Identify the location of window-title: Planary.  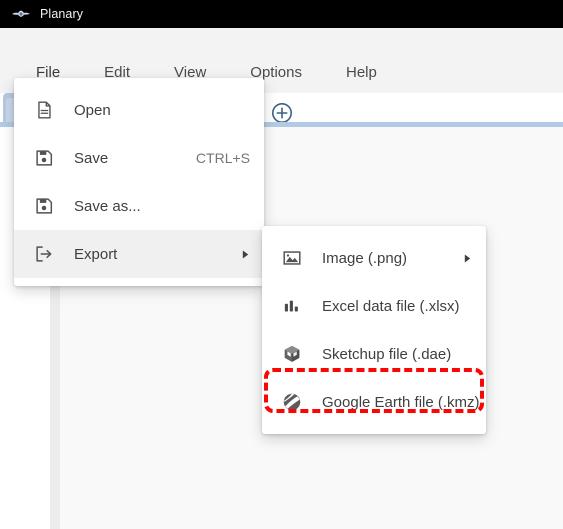
(62, 13).